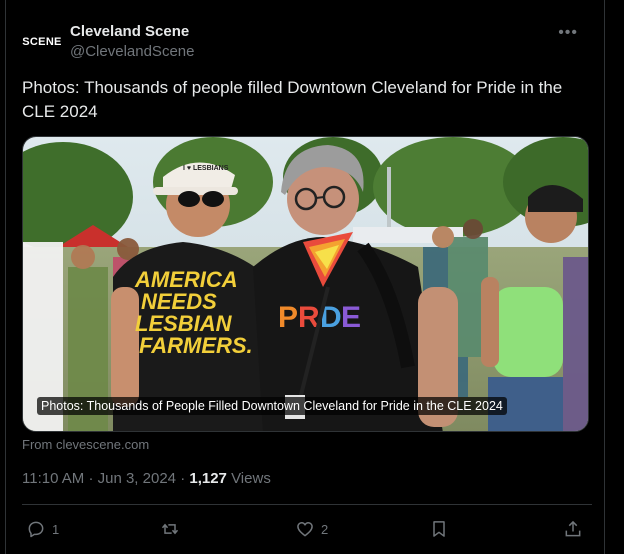 Image resolution: width=624 pixels, height=554 pixels. I want to click on hat-text: I ♥ LESBIANS, so click(206, 168).